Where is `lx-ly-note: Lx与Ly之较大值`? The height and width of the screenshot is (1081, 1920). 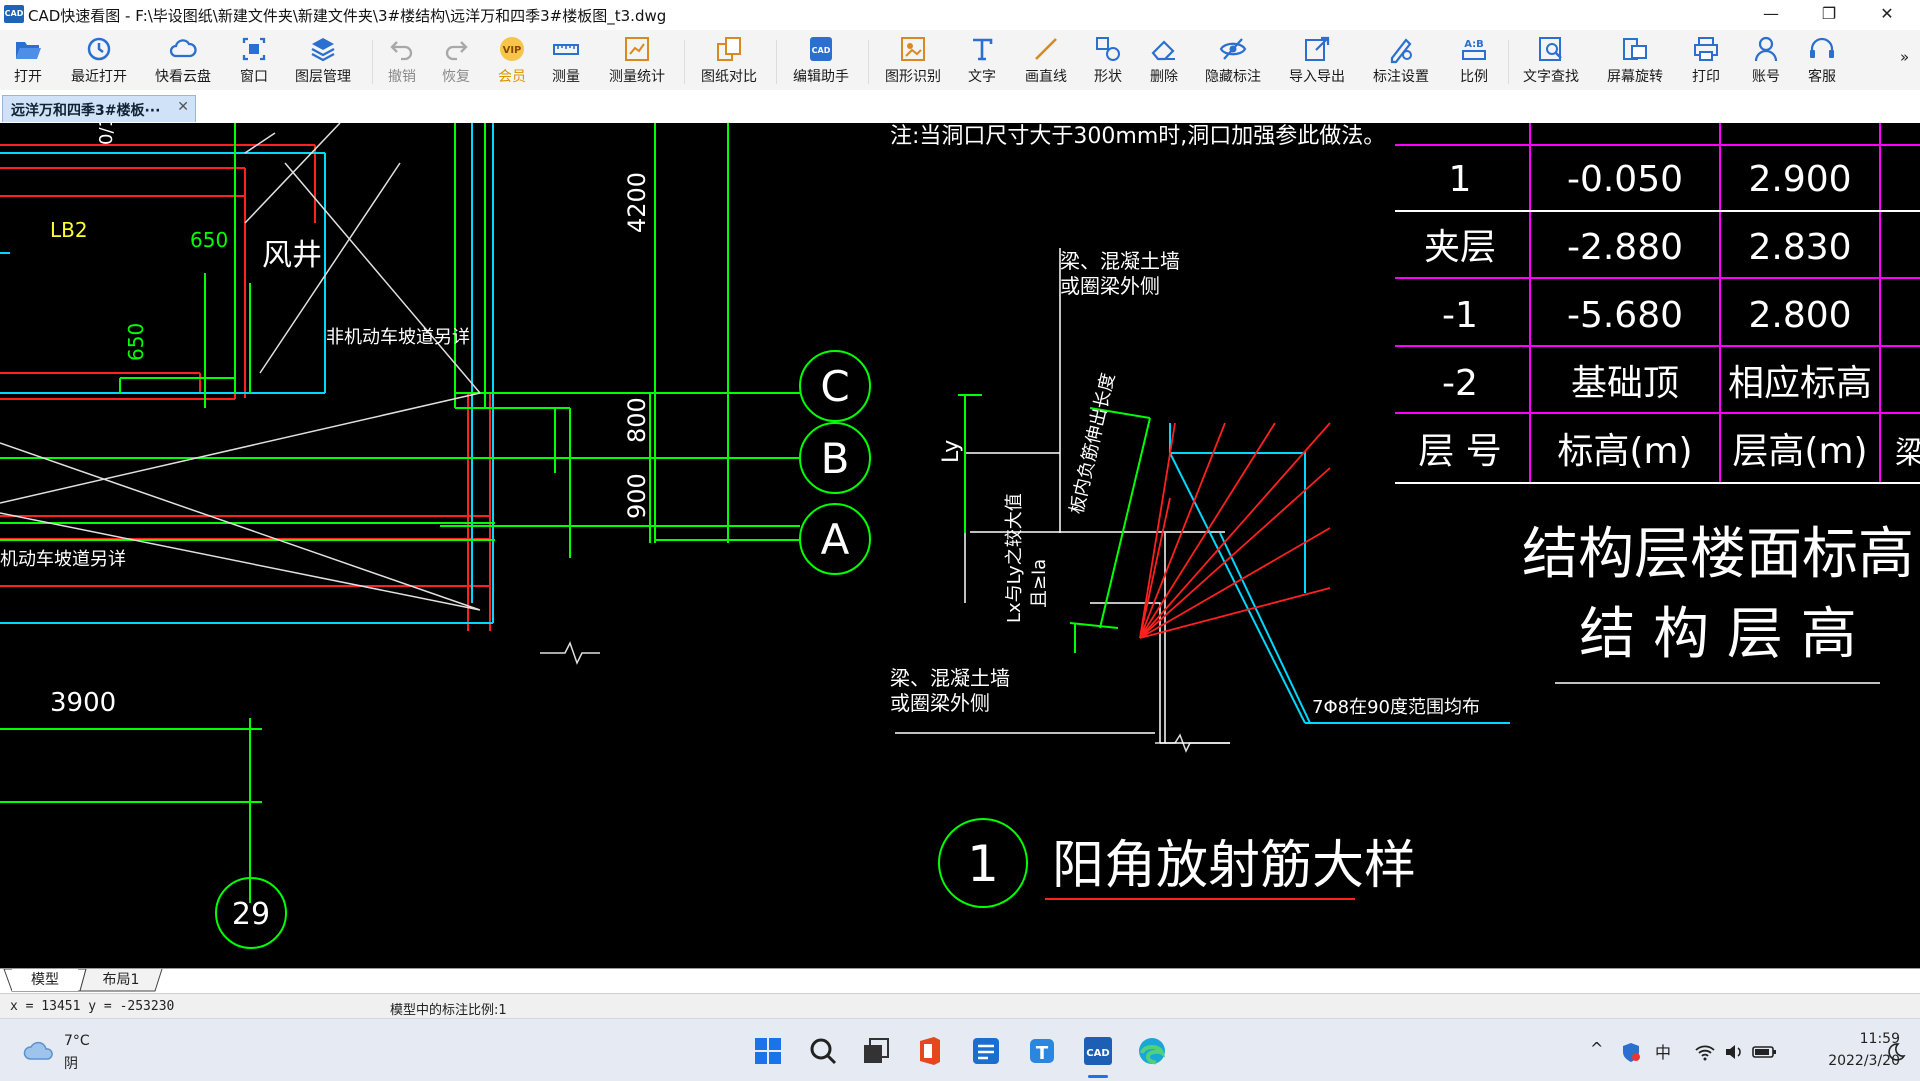
lx-ly-note: Lx与Ly之较大值 is located at coordinates (1014, 558).